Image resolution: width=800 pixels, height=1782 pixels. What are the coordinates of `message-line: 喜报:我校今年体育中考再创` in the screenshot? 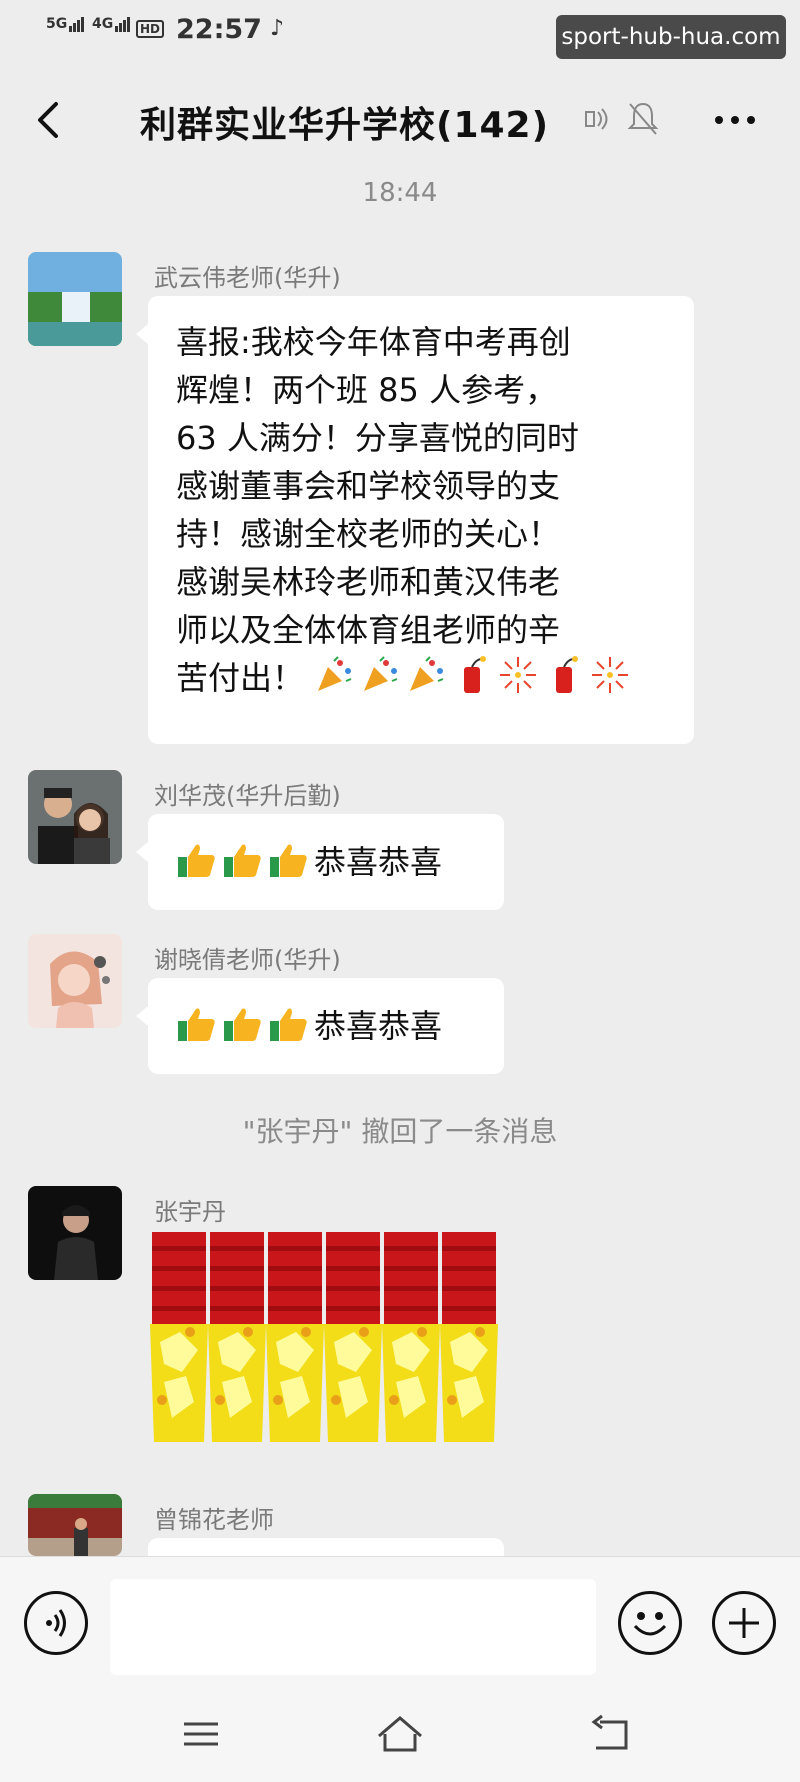 It's located at (373, 342).